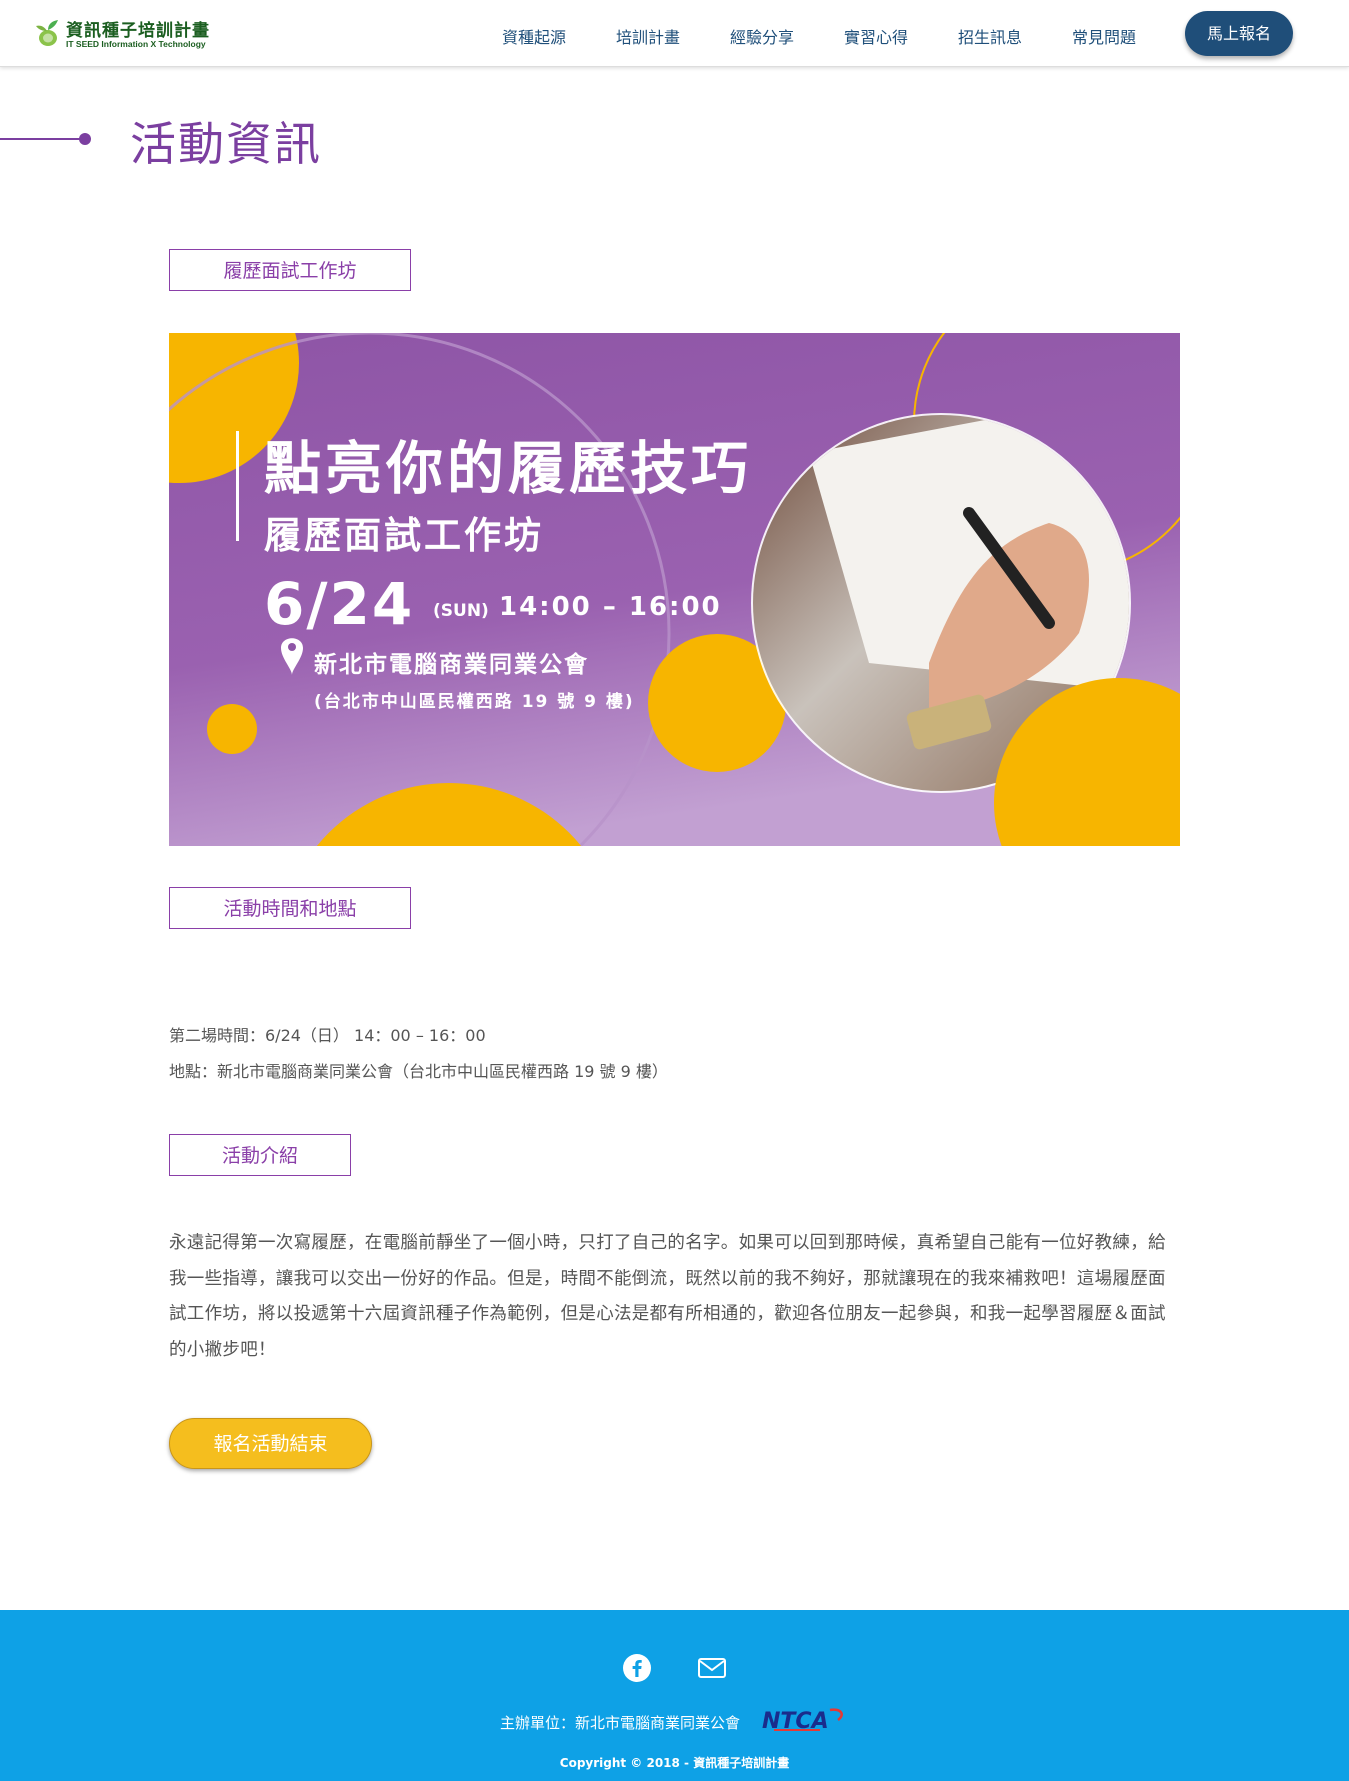 The width and height of the screenshot is (1349, 1781). What do you see at coordinates (474, 702) in the screenshot?
I see `banner-address: (台北市中山區民權西路 19 號 9 樓)` at bounding box center [474, 702].